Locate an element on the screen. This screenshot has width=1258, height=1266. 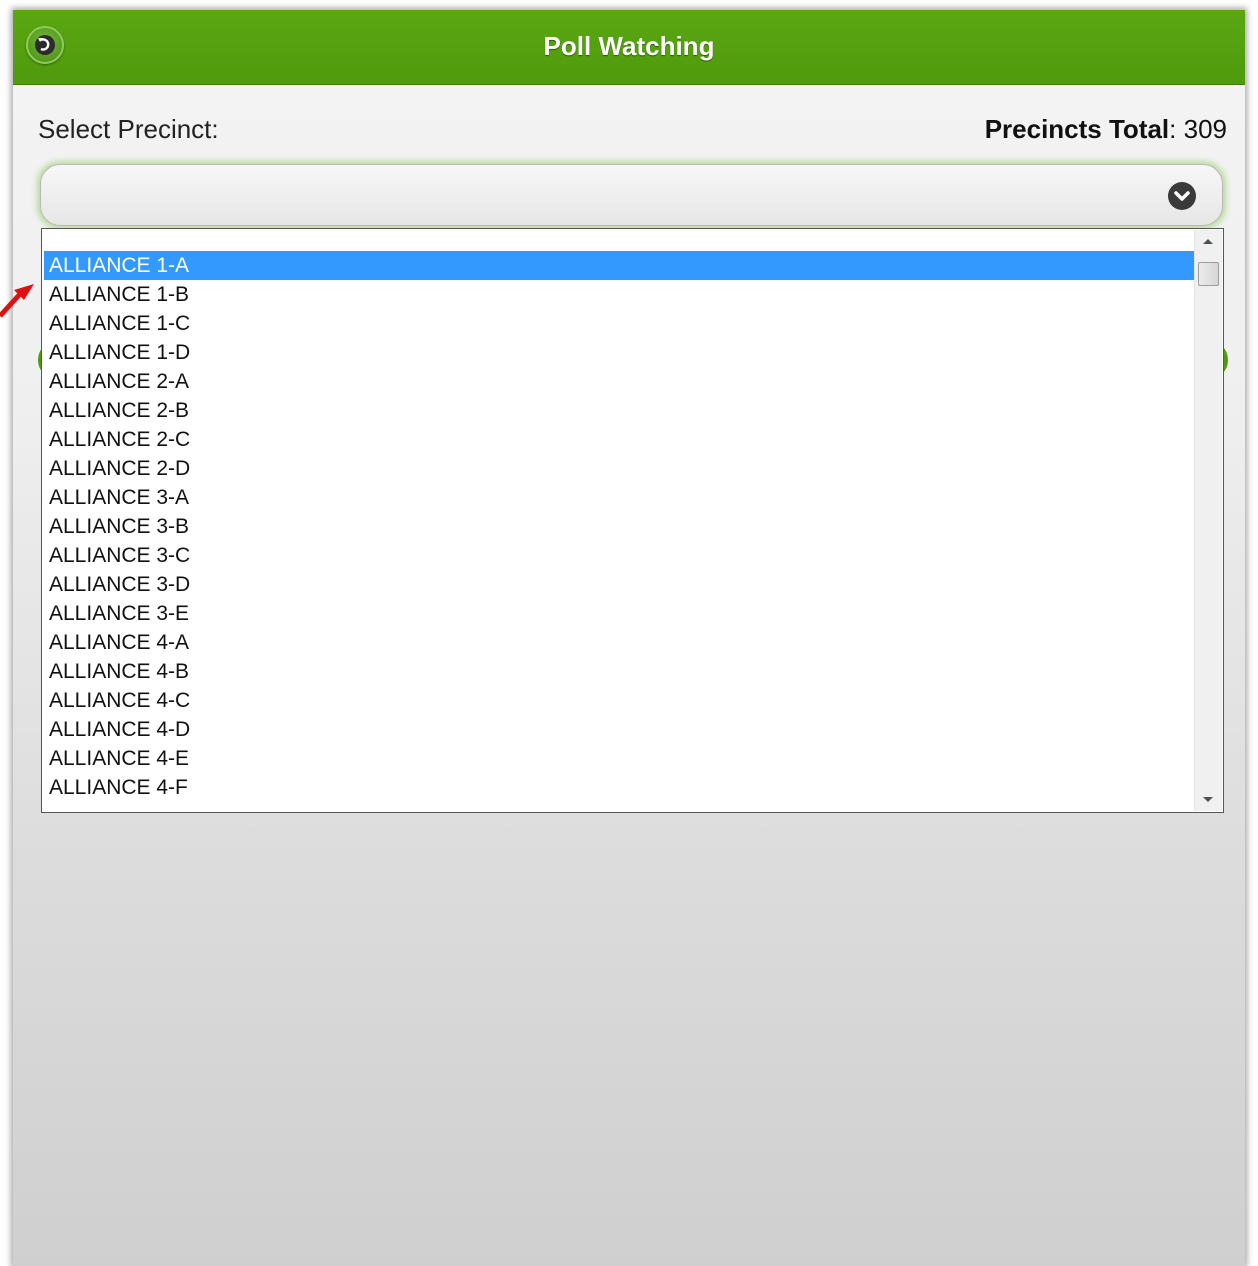
scroll-up-arrow-icon is located at coordinates (1208, 241).